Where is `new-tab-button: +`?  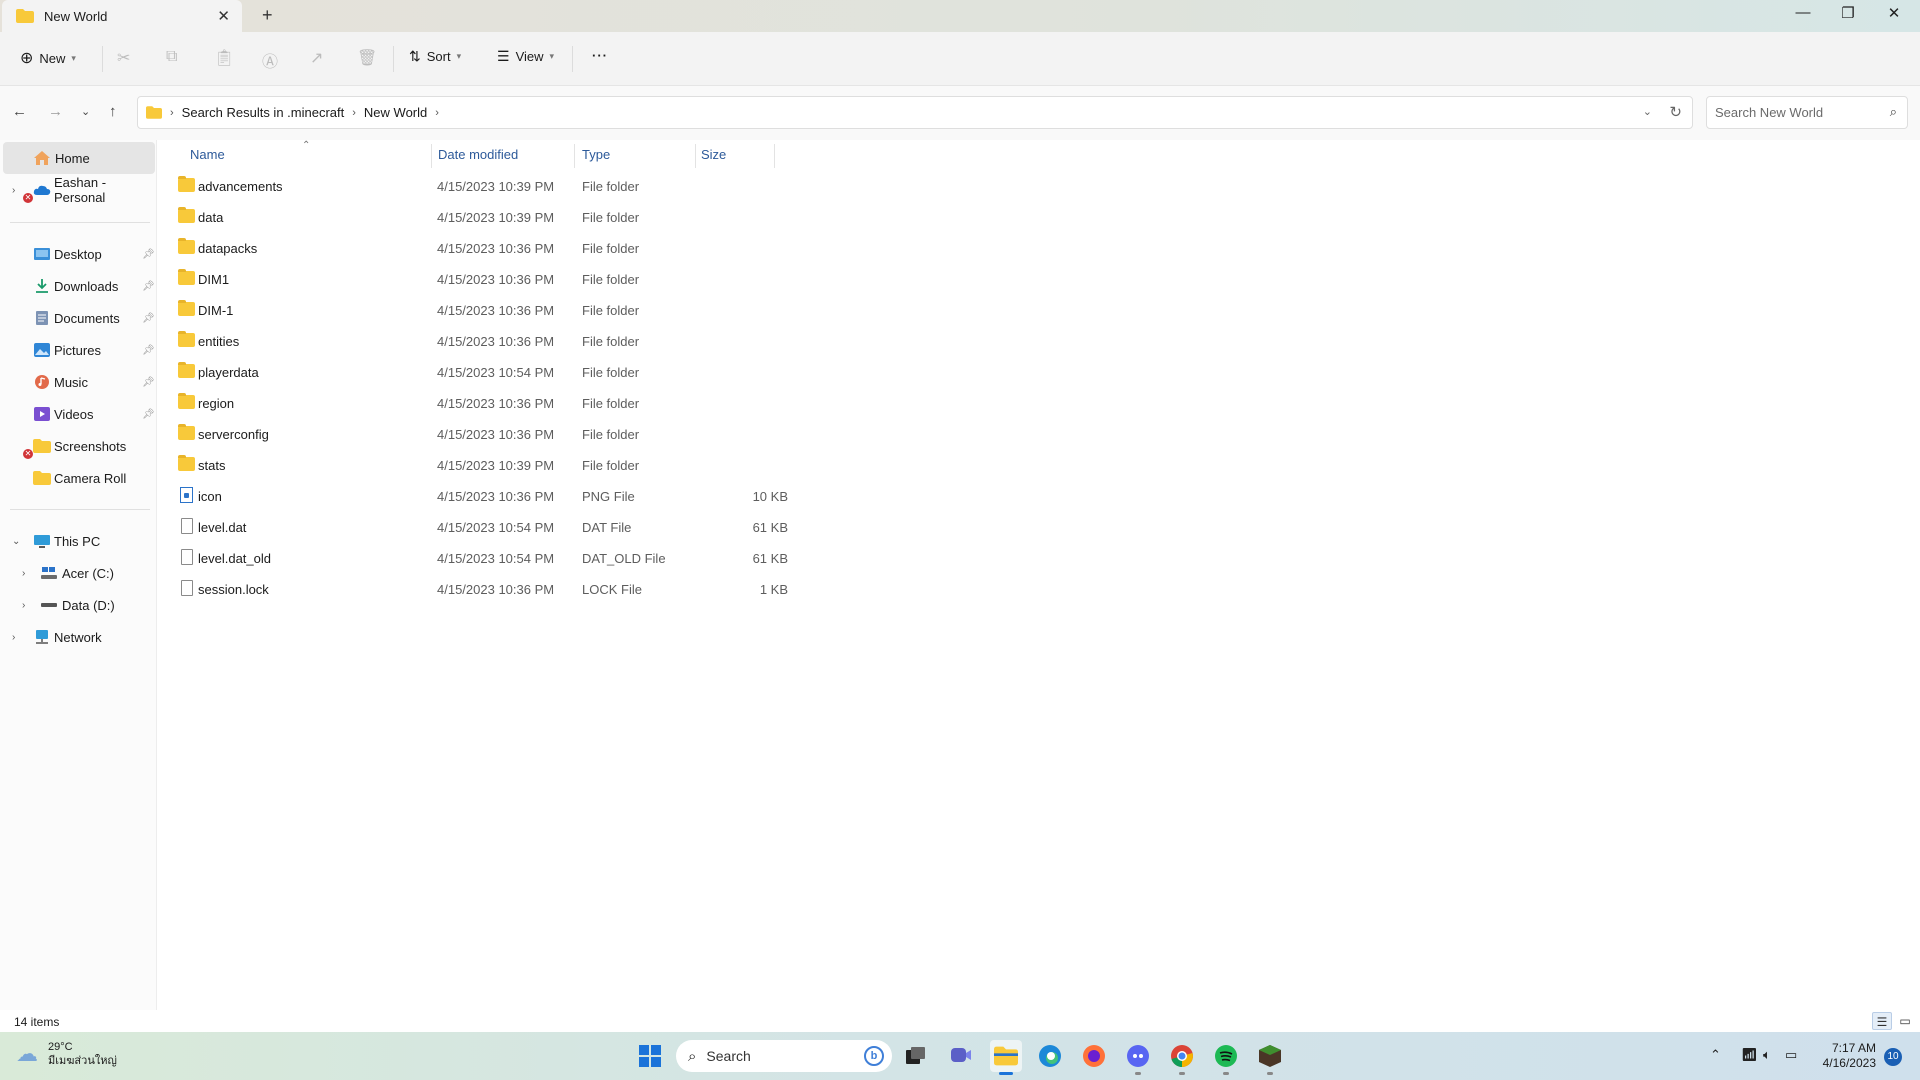 new-tab-button: + is located at coordinates (267, 15).